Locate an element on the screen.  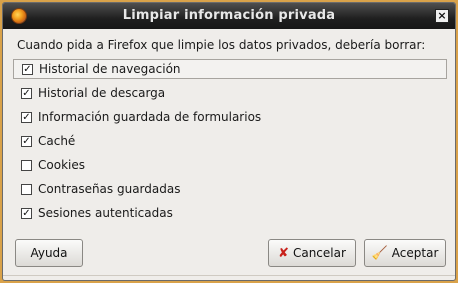
option-cache: Caché is located at coordinates (44, 141).